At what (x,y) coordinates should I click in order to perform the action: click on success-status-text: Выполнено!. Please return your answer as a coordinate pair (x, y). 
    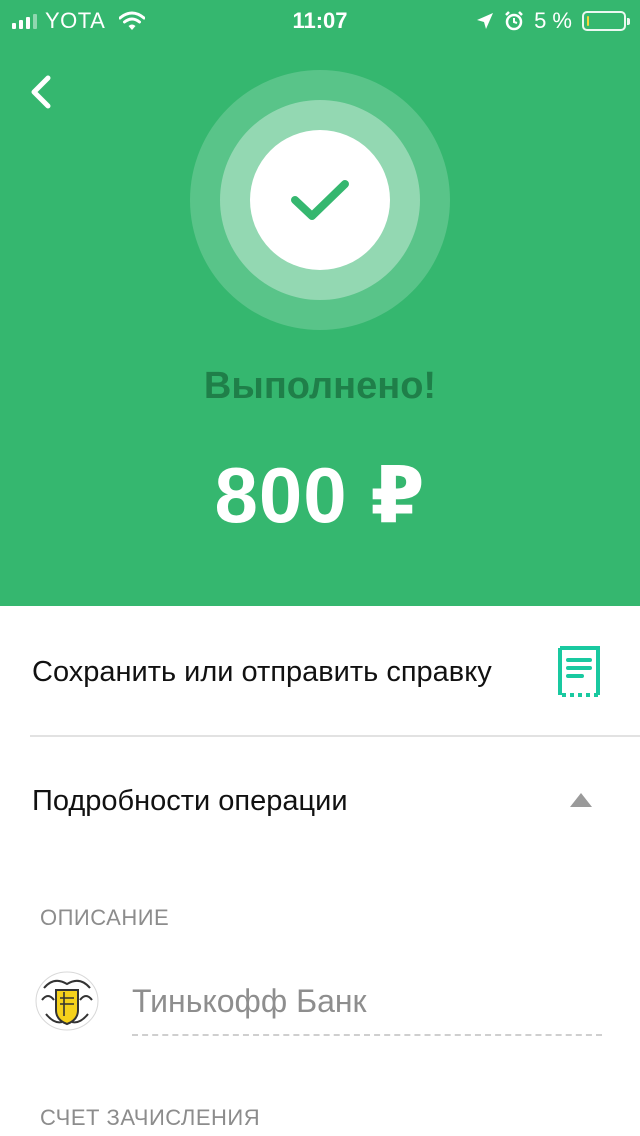
    Looking at the image, I should click on (320, 386).